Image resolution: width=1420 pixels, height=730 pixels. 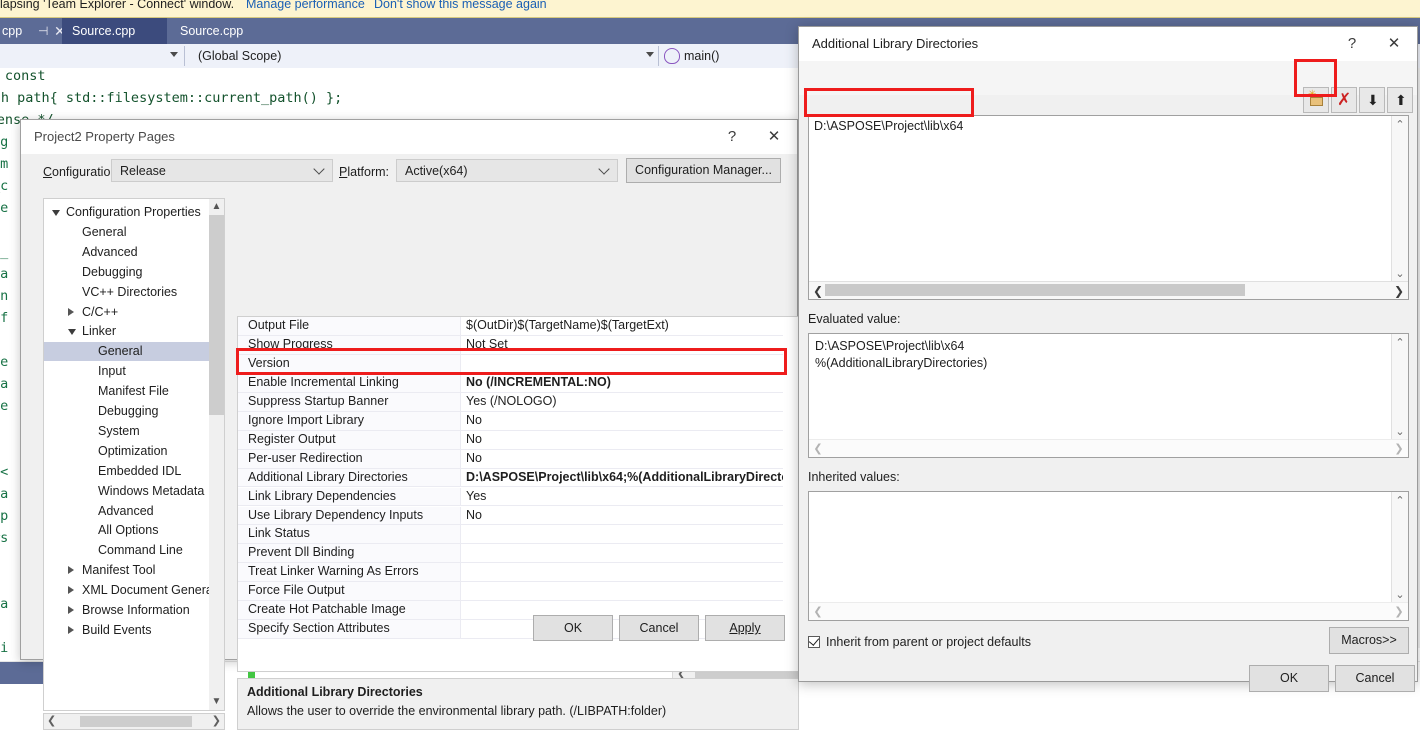 What do you see at coordinates (518, 421) in the screenshot?
I see `property-row: Ignore Import Library No` at bounding box center [518, 421].